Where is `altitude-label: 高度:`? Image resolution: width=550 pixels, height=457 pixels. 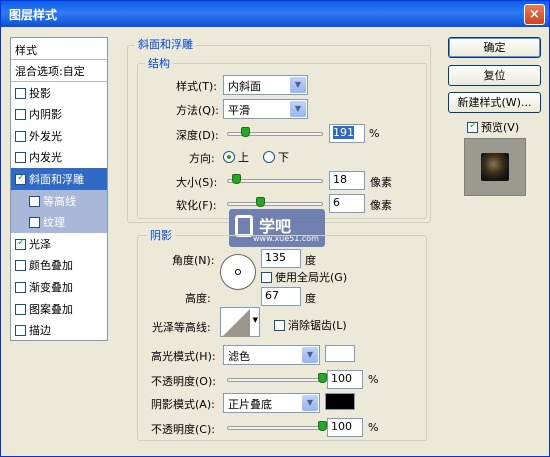
altitude-label: 高度: is located at coordinates (198, 298).